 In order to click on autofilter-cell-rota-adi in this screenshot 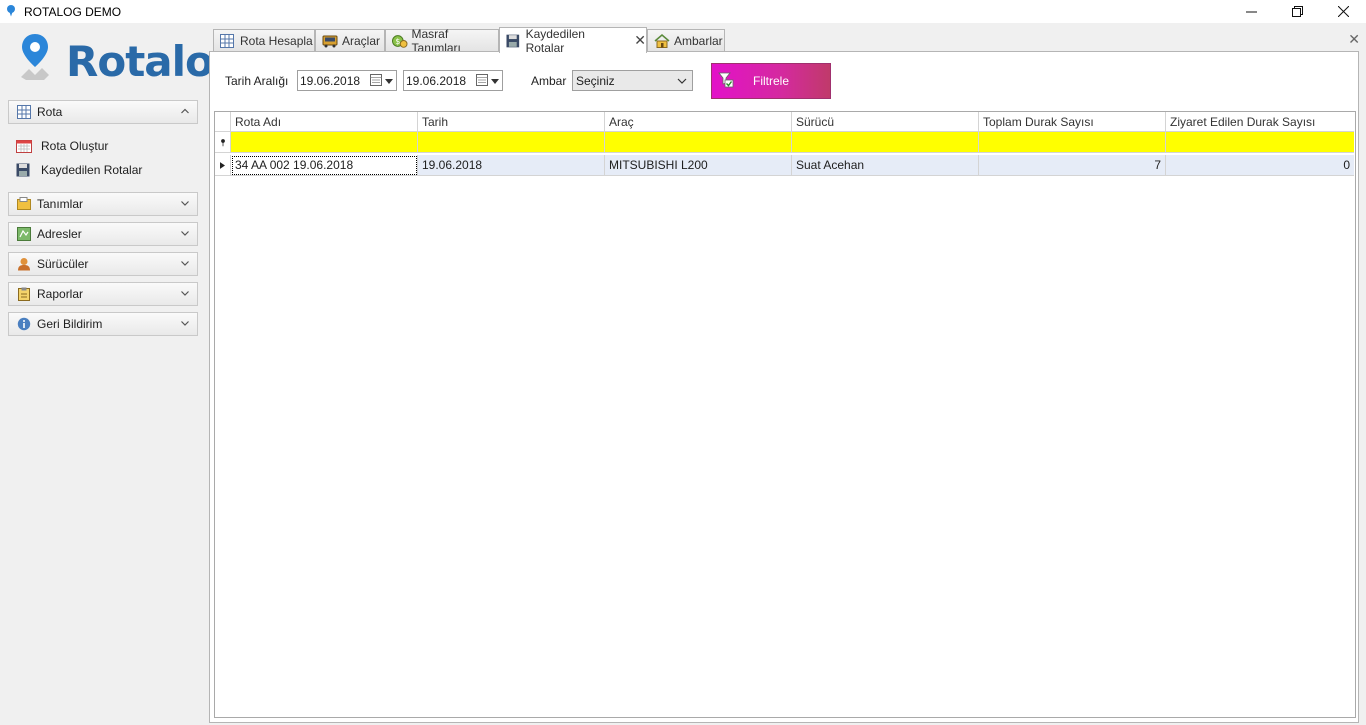, I will do `click(324, 142)`.